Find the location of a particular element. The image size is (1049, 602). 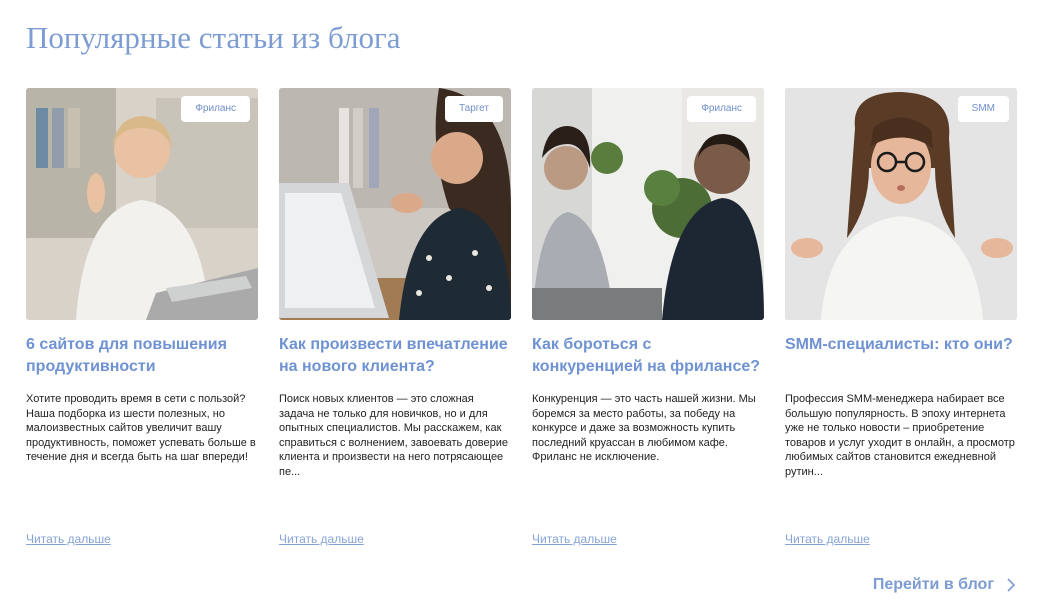

article-image: SMM is located at coordinates (901, 204).